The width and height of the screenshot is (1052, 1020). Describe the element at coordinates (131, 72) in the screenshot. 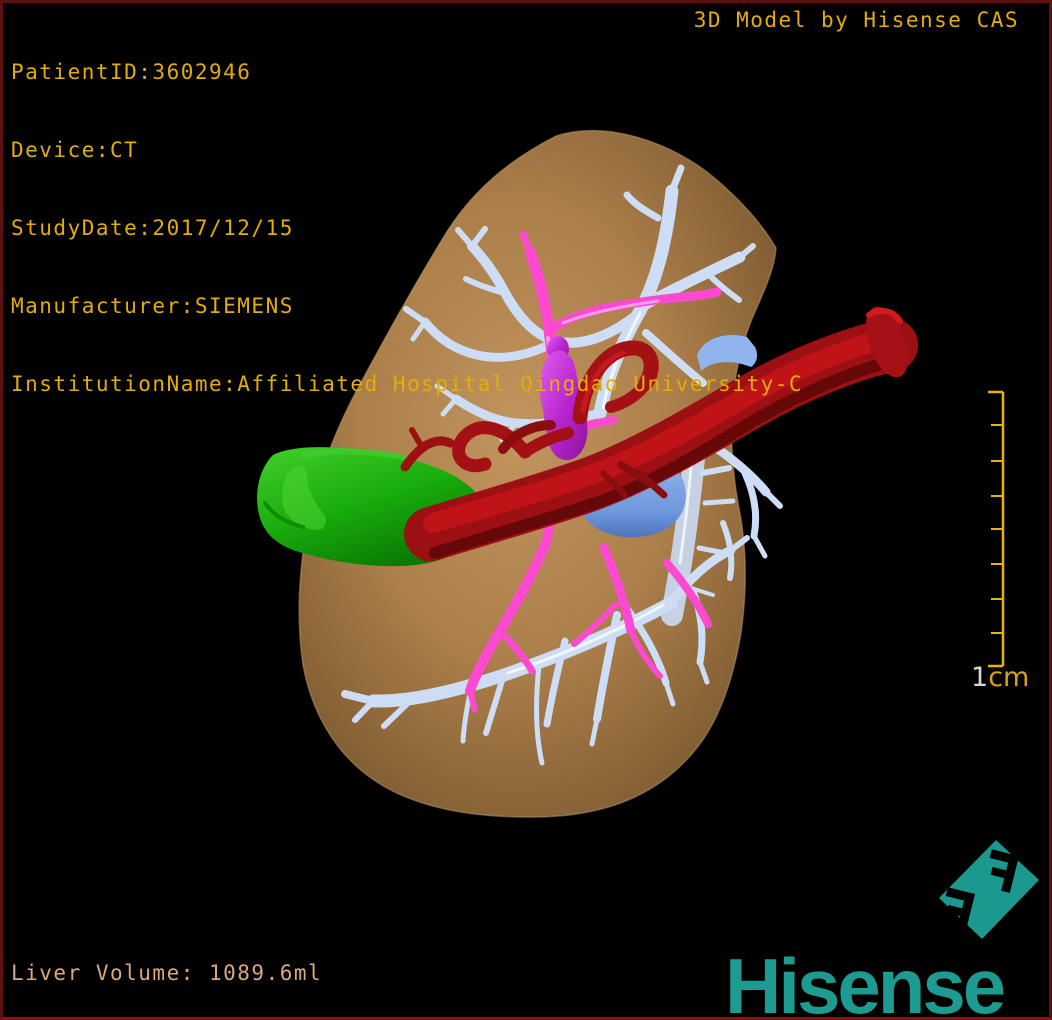

I see `patient-id: PatientID:3602946` at that location.